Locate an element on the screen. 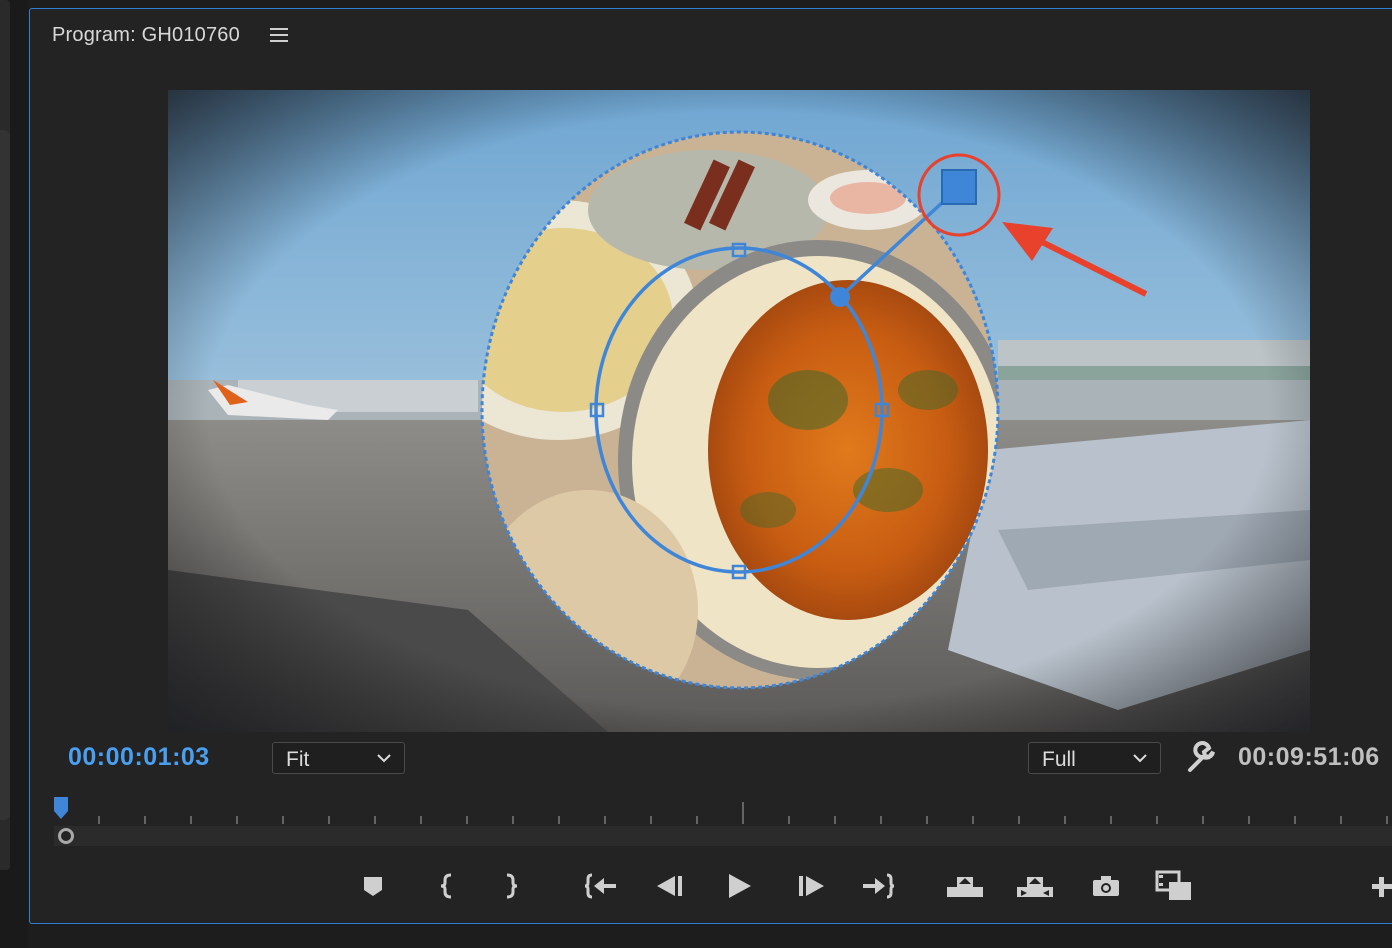  go-to-out-button is located at coordinates (878, 886).